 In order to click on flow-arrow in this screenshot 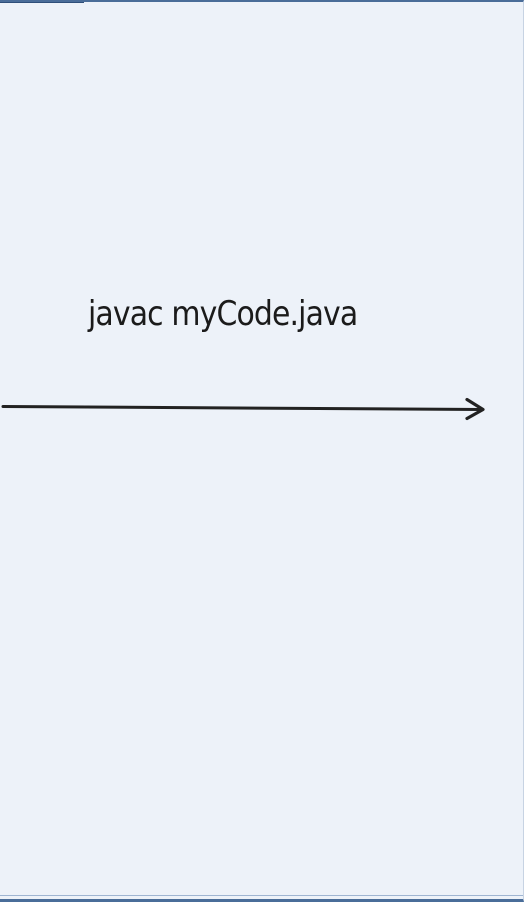, I will do `click(243, 409)`.